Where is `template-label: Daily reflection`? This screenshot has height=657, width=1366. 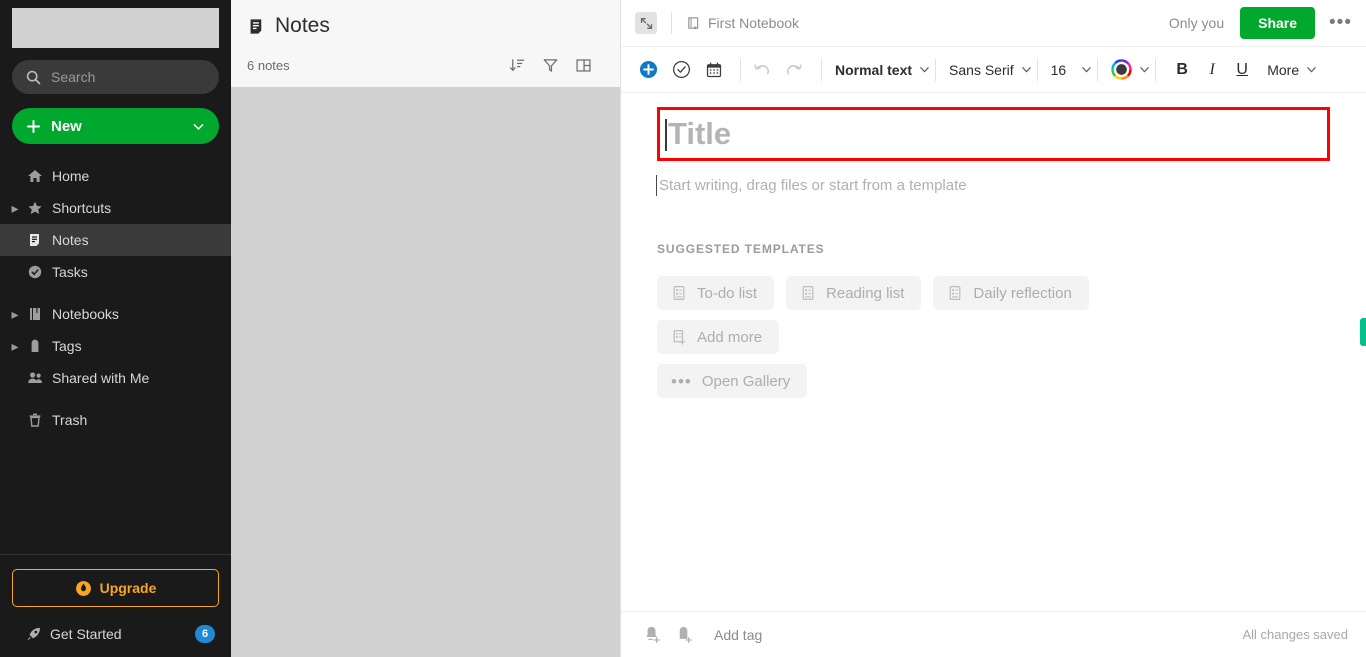 template-label: Daily reflection is located at coordinates (1022, 293).